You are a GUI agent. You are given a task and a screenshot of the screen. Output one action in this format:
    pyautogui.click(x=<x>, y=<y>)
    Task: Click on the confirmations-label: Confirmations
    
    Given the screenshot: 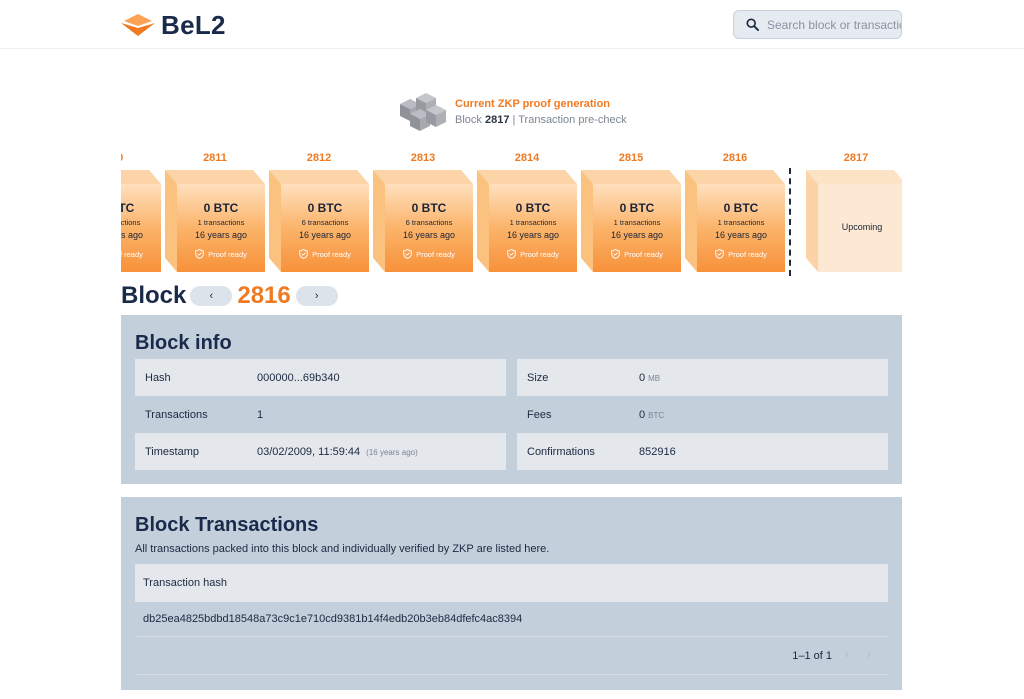 What is the action you would take?
    pyautogui.click(x=561, y=451)
    